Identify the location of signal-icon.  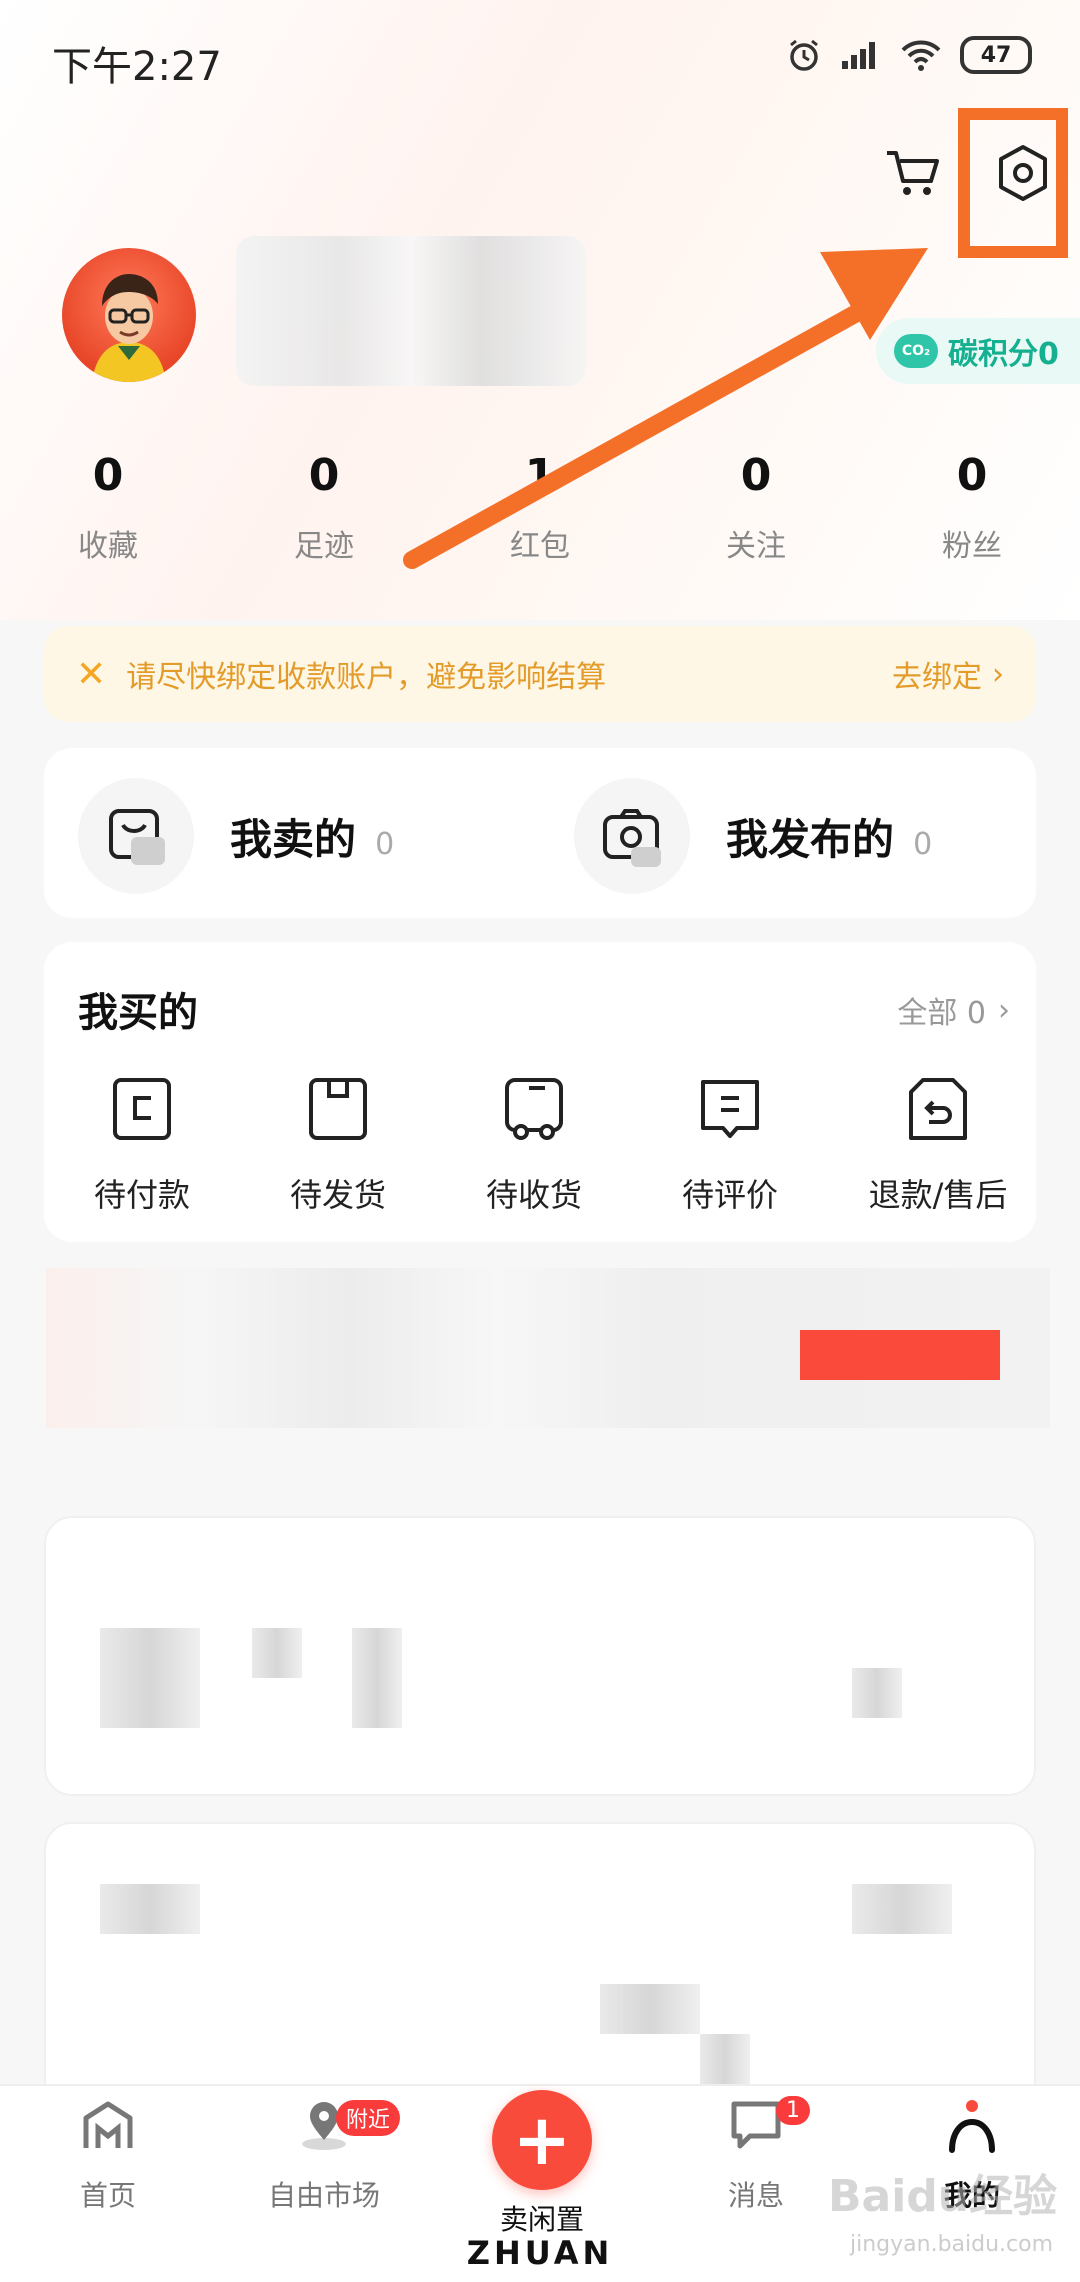
(858, 55).